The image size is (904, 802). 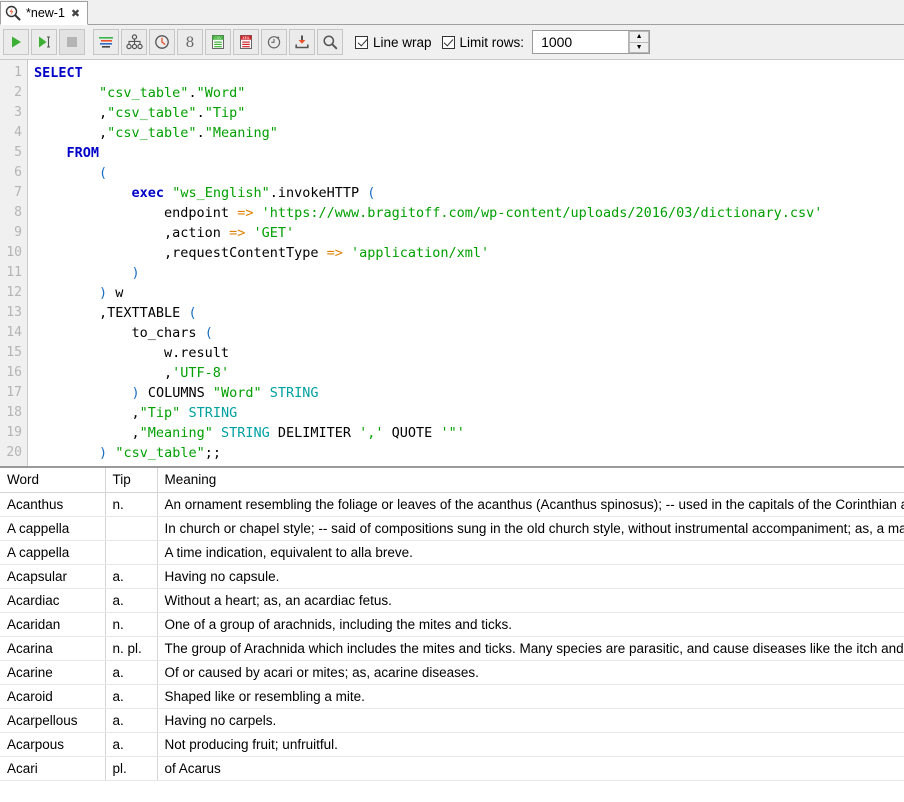 What do you see at coordinates (53, 480) in the screenshot?
I see `column-header-word: Word` at bounding box center [53, 480].